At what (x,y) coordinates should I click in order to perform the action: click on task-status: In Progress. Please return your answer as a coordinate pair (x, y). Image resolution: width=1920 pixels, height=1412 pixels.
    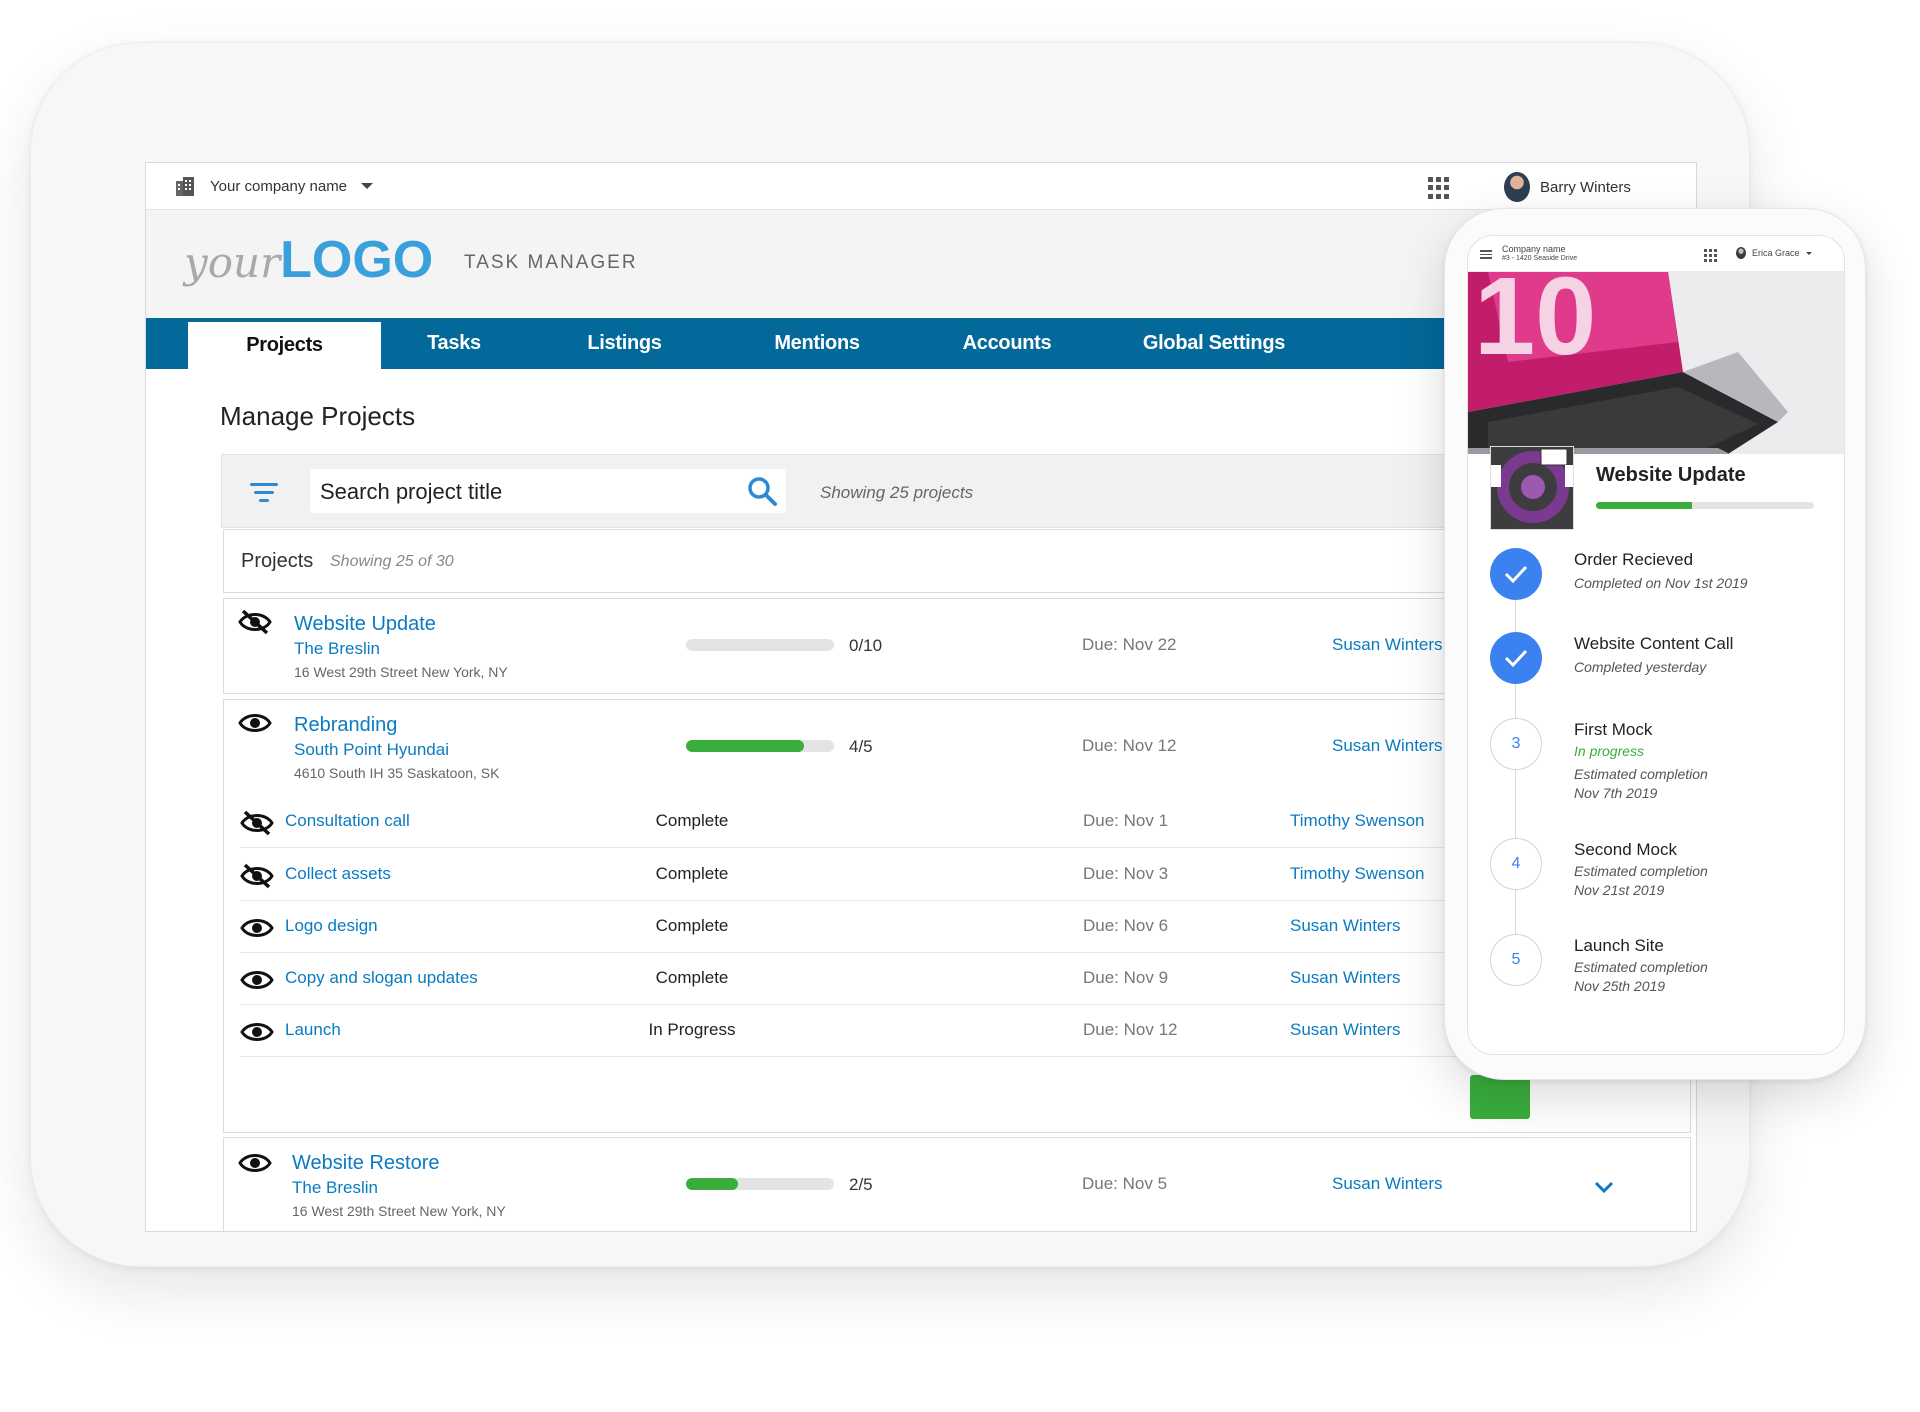
    Looking at the image, I should click on (692, 1029).